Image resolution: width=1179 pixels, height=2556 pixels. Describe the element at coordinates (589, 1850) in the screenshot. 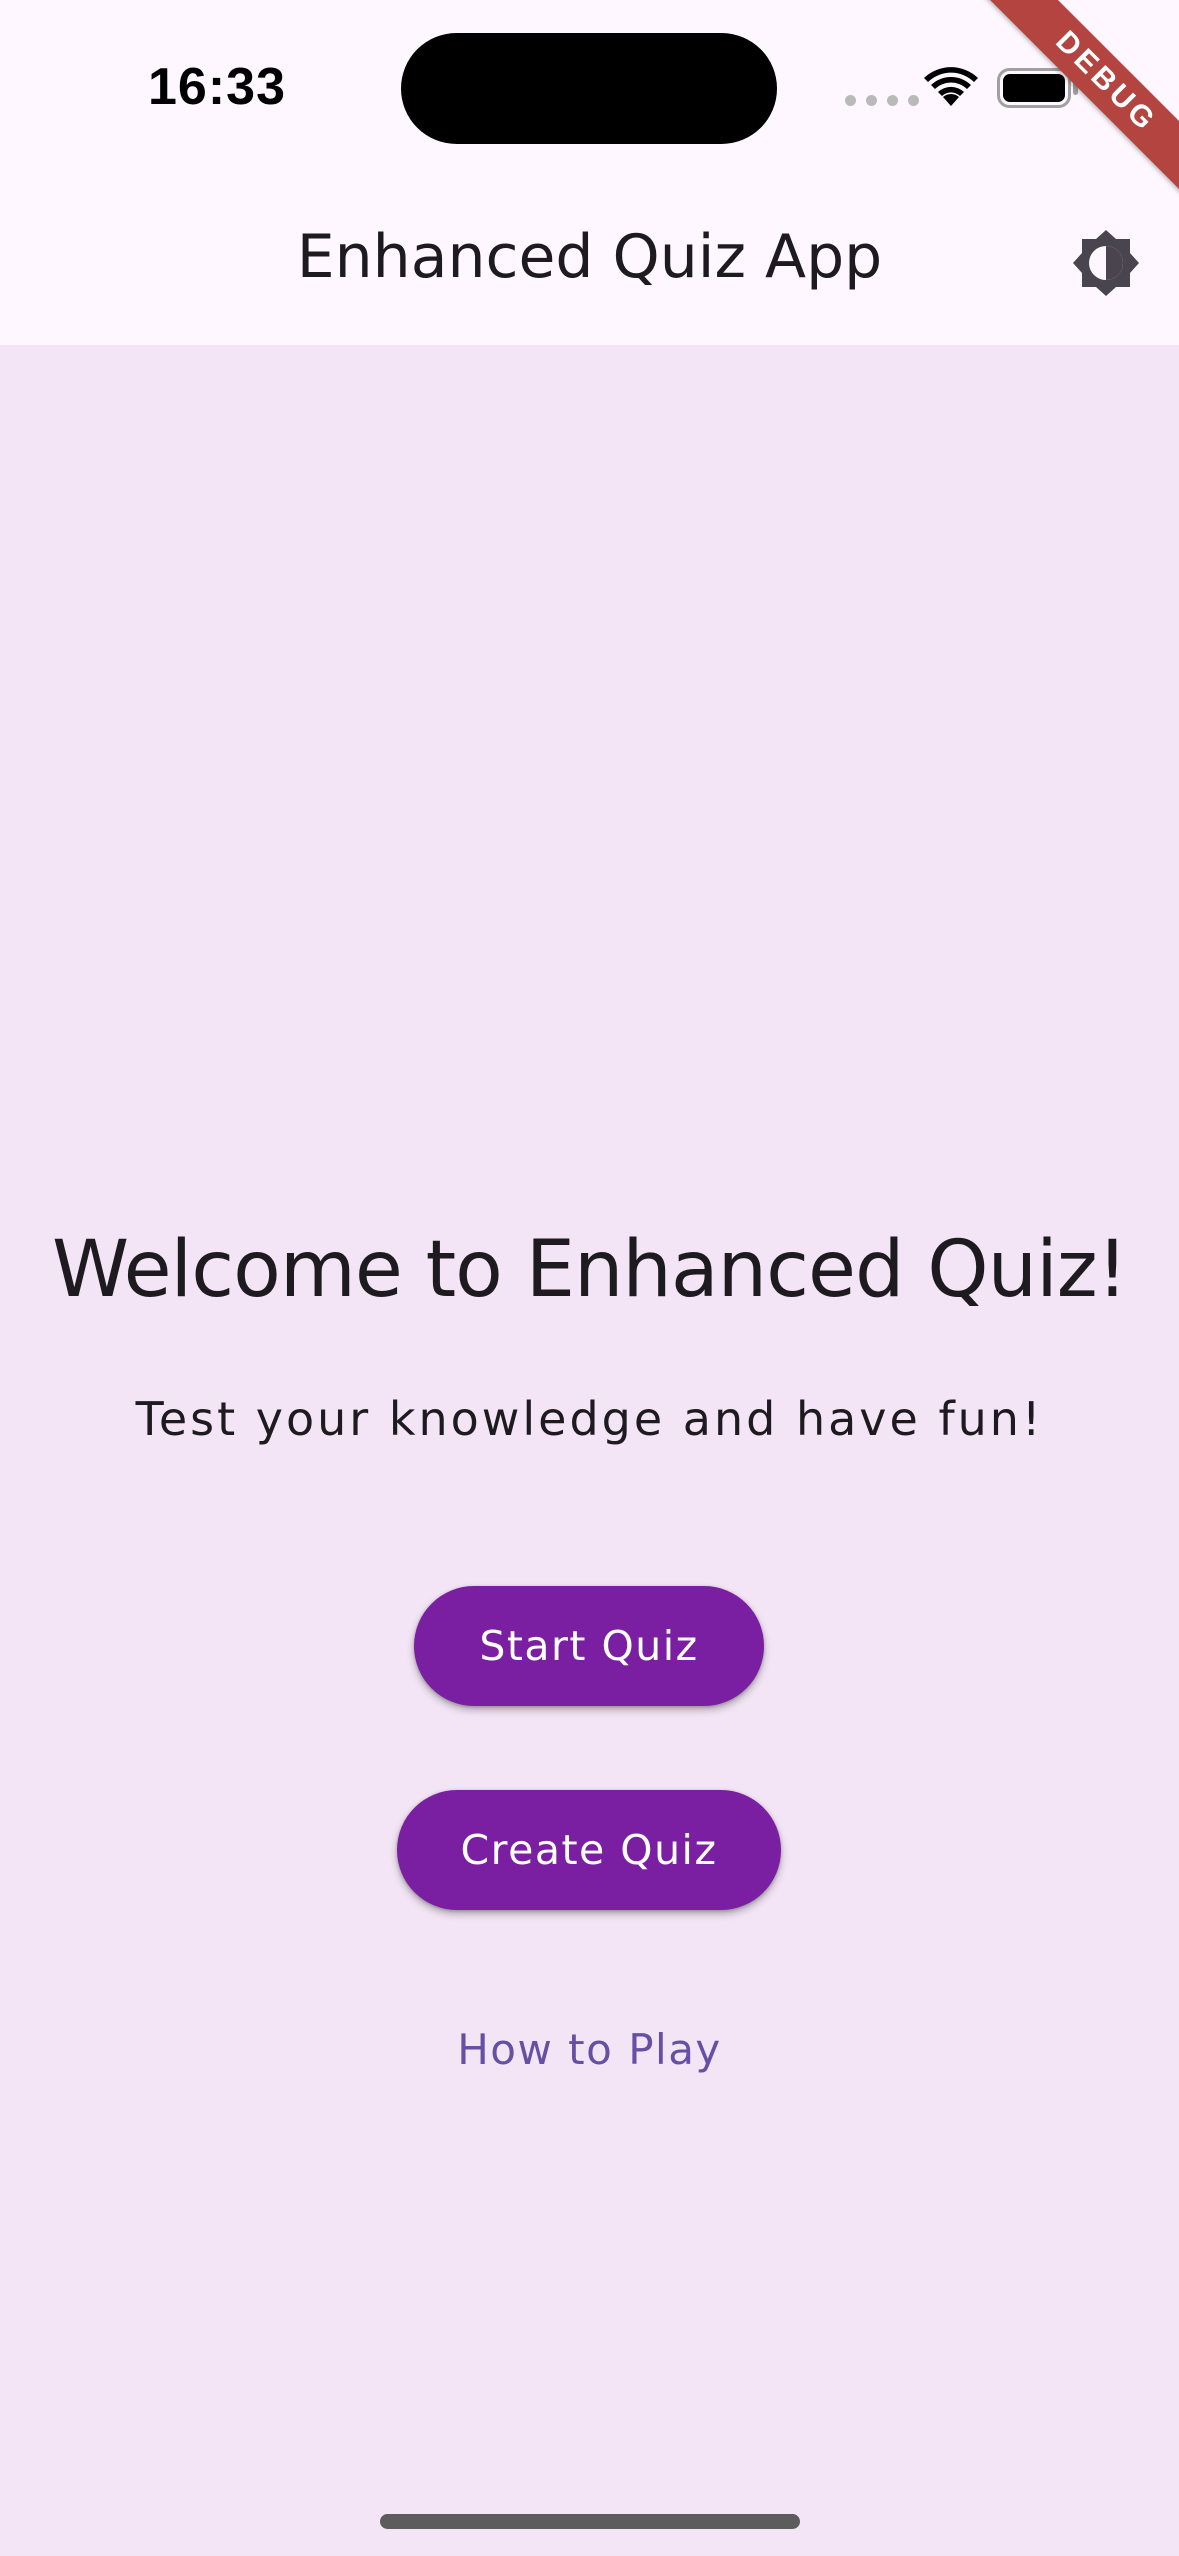

I see `create-quiz-button: Create Quiz` at that location.